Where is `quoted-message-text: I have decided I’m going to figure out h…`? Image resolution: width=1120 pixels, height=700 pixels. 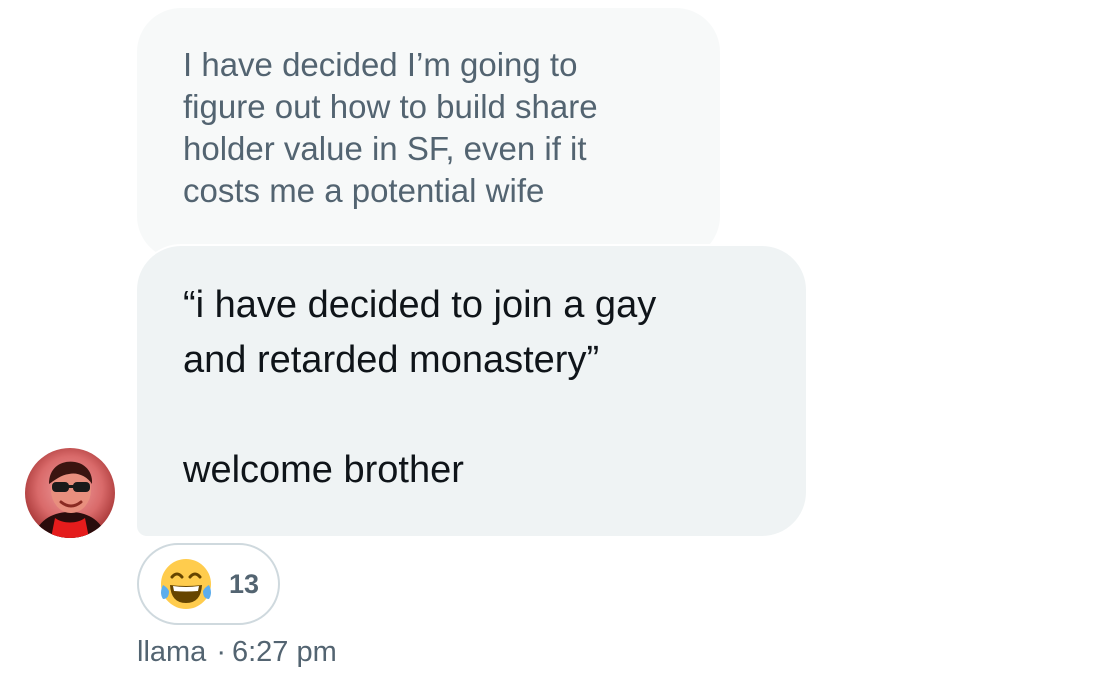
quoted-message-text: I have decided I’m going to figure out h… is located at coordinates (390, 127).